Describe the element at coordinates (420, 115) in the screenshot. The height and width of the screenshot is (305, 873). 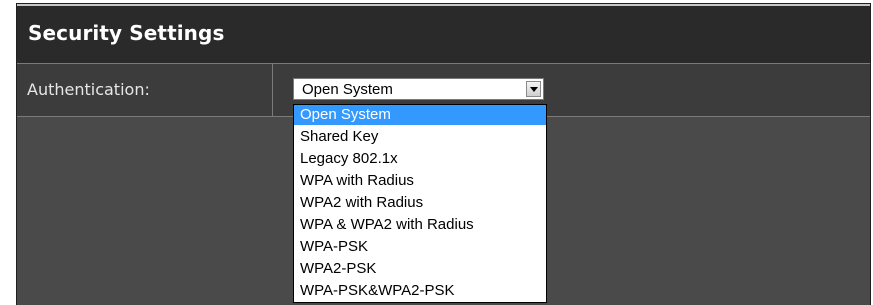
I see `option-open-system: Open System` at that location.